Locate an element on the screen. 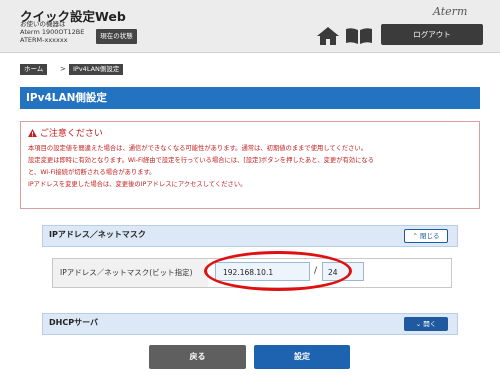 This screenshot has width=500, height=383. ip-field-label: IPアドレス／ネットマスク(ビット指定) is located at coordinates (126, 272).